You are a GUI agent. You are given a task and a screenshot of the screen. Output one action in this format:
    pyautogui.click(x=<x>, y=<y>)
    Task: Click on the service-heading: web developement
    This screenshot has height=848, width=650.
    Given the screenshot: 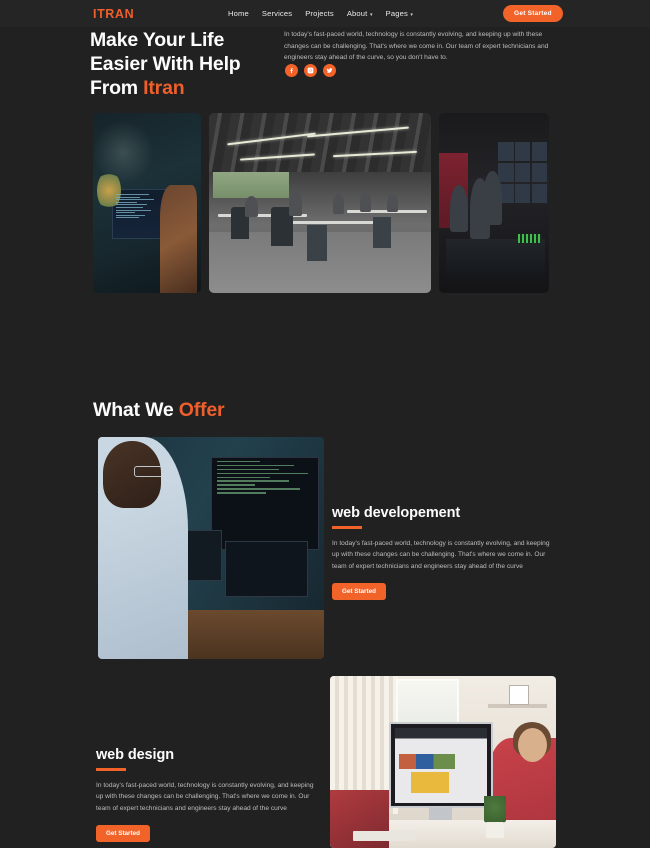 What is the action you would take?
    pyautogui.click(x=396, y=513)
    